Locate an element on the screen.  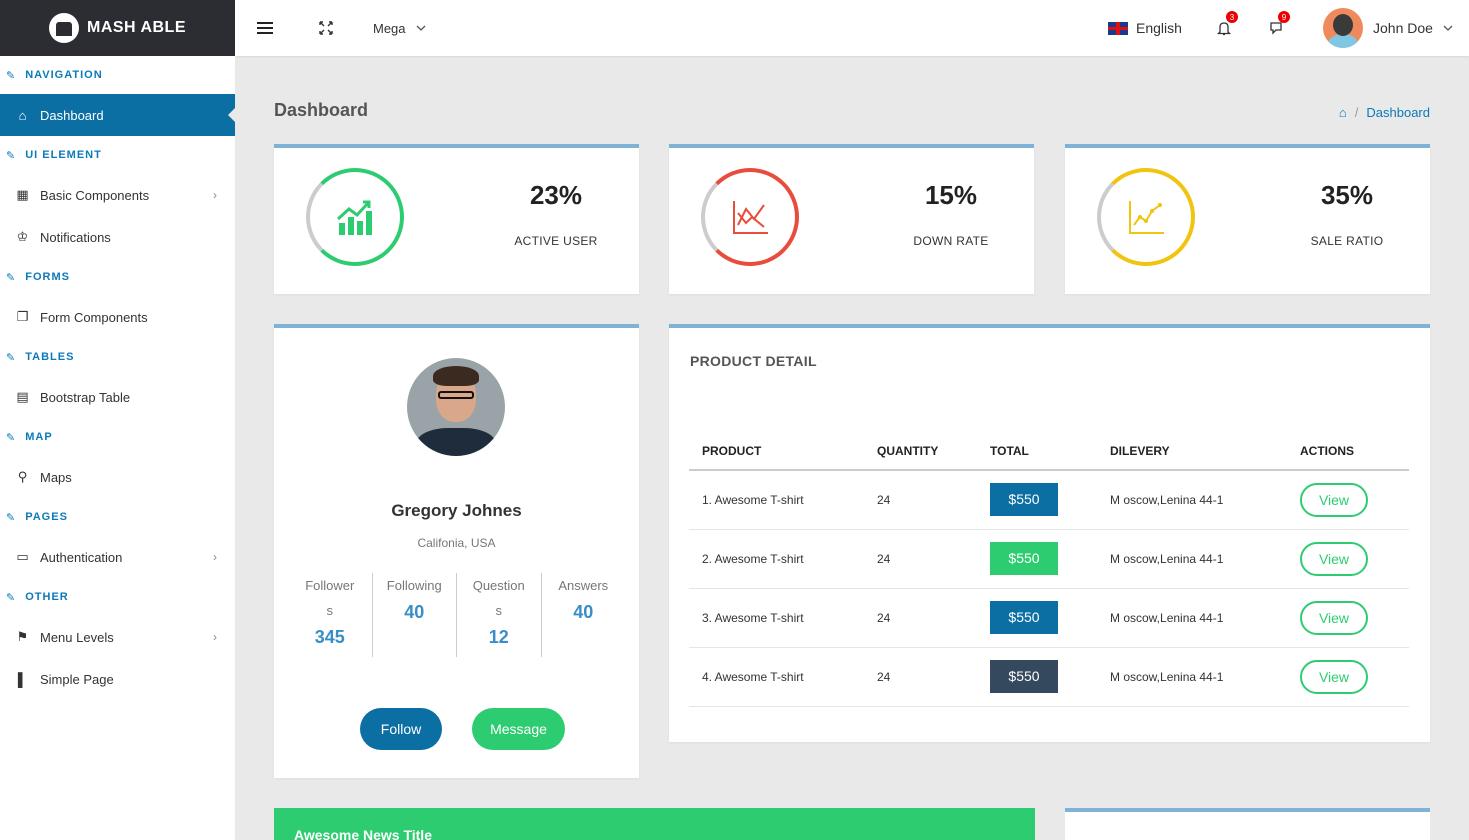
sidebar-item-label: Dashboard is located at coordinates (72, 115).